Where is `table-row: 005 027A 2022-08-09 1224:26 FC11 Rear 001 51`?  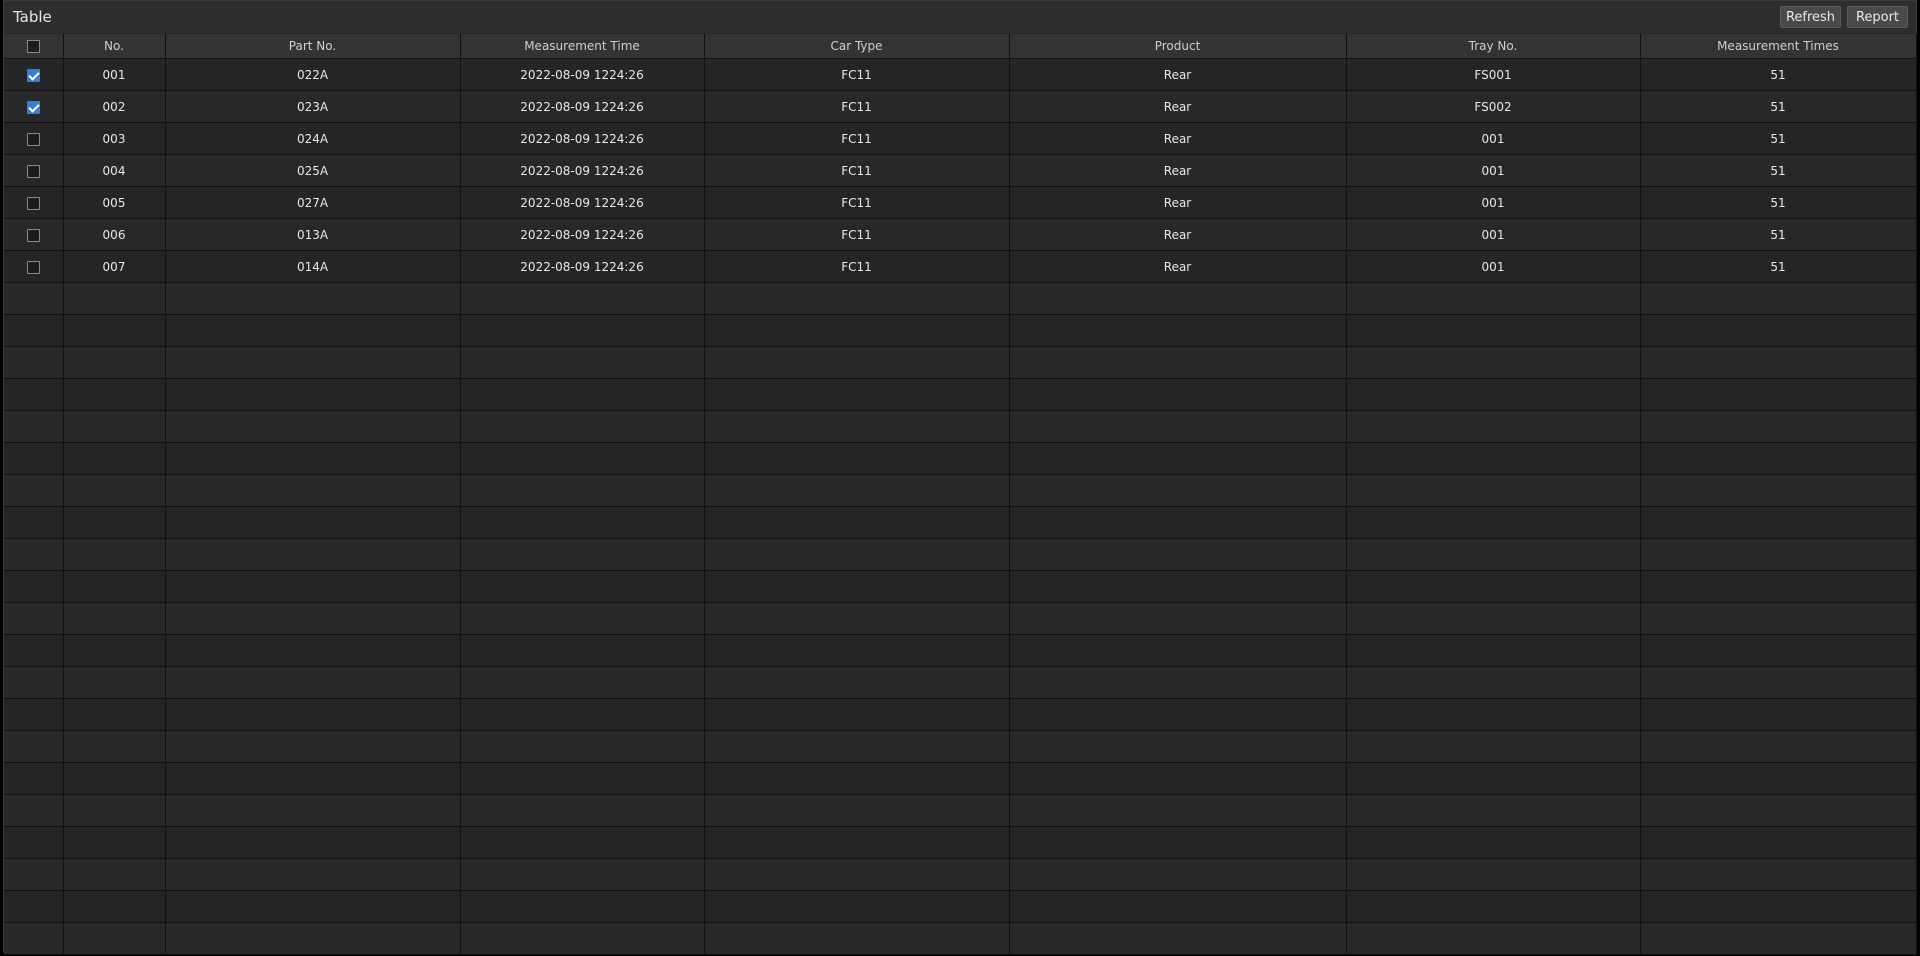 table-row: 005 027A 2022-08-09 1224:26 FC11 Rear 001 51 is located at coordinates (960, 202).